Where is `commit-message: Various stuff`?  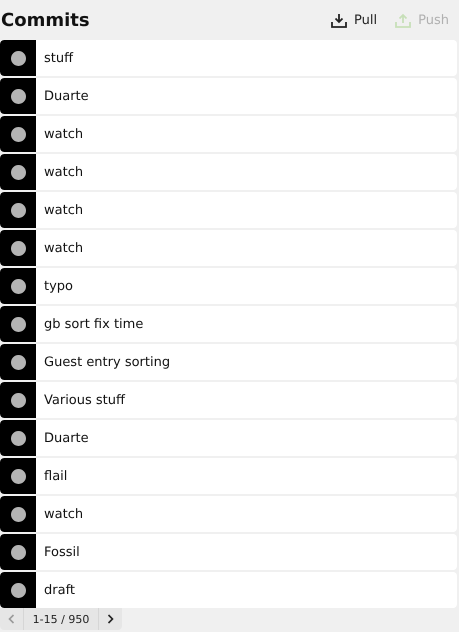 commit-message: Various stuff is located at coordinates (84, 401).